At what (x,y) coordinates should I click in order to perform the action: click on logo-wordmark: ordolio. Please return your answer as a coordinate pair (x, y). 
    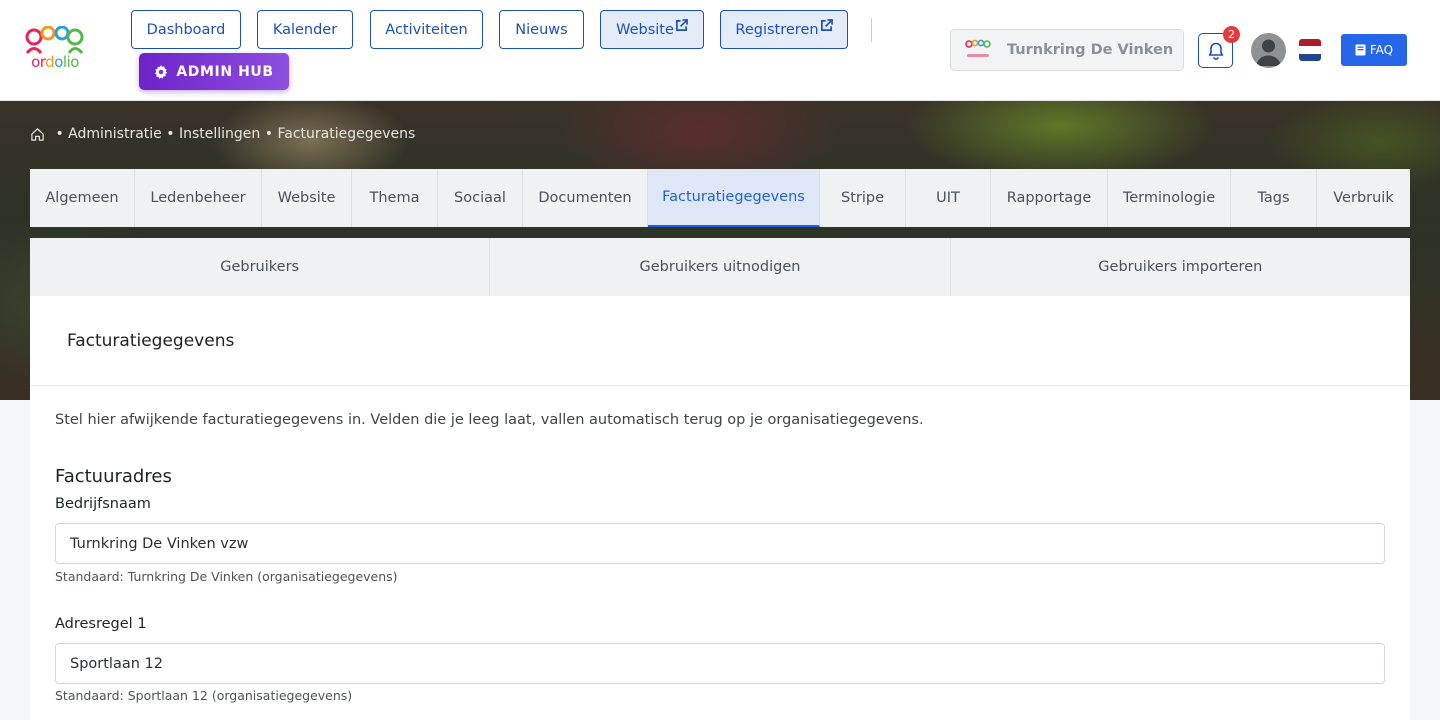
    Looking at the image, I should click on (55, 62).